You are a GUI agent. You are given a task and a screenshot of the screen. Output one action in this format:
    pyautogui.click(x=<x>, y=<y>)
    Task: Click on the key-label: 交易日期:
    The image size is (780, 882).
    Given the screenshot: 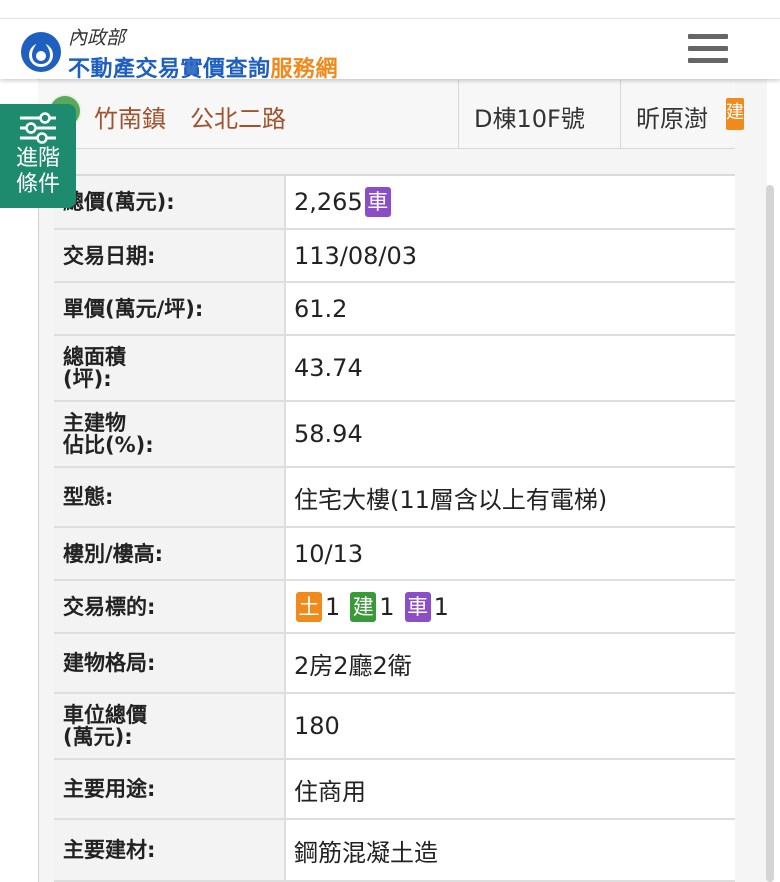 What is the action you would take?
    pyautogui.click(x=109, y=255)
    